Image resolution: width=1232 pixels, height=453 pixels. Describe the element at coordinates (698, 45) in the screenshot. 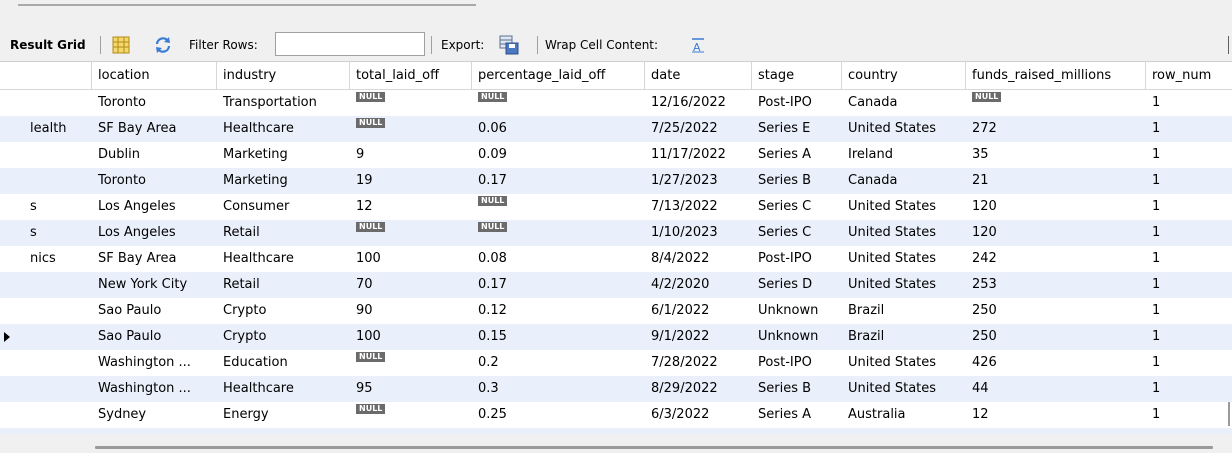

I see `wrap-text-icon: A` at that location.